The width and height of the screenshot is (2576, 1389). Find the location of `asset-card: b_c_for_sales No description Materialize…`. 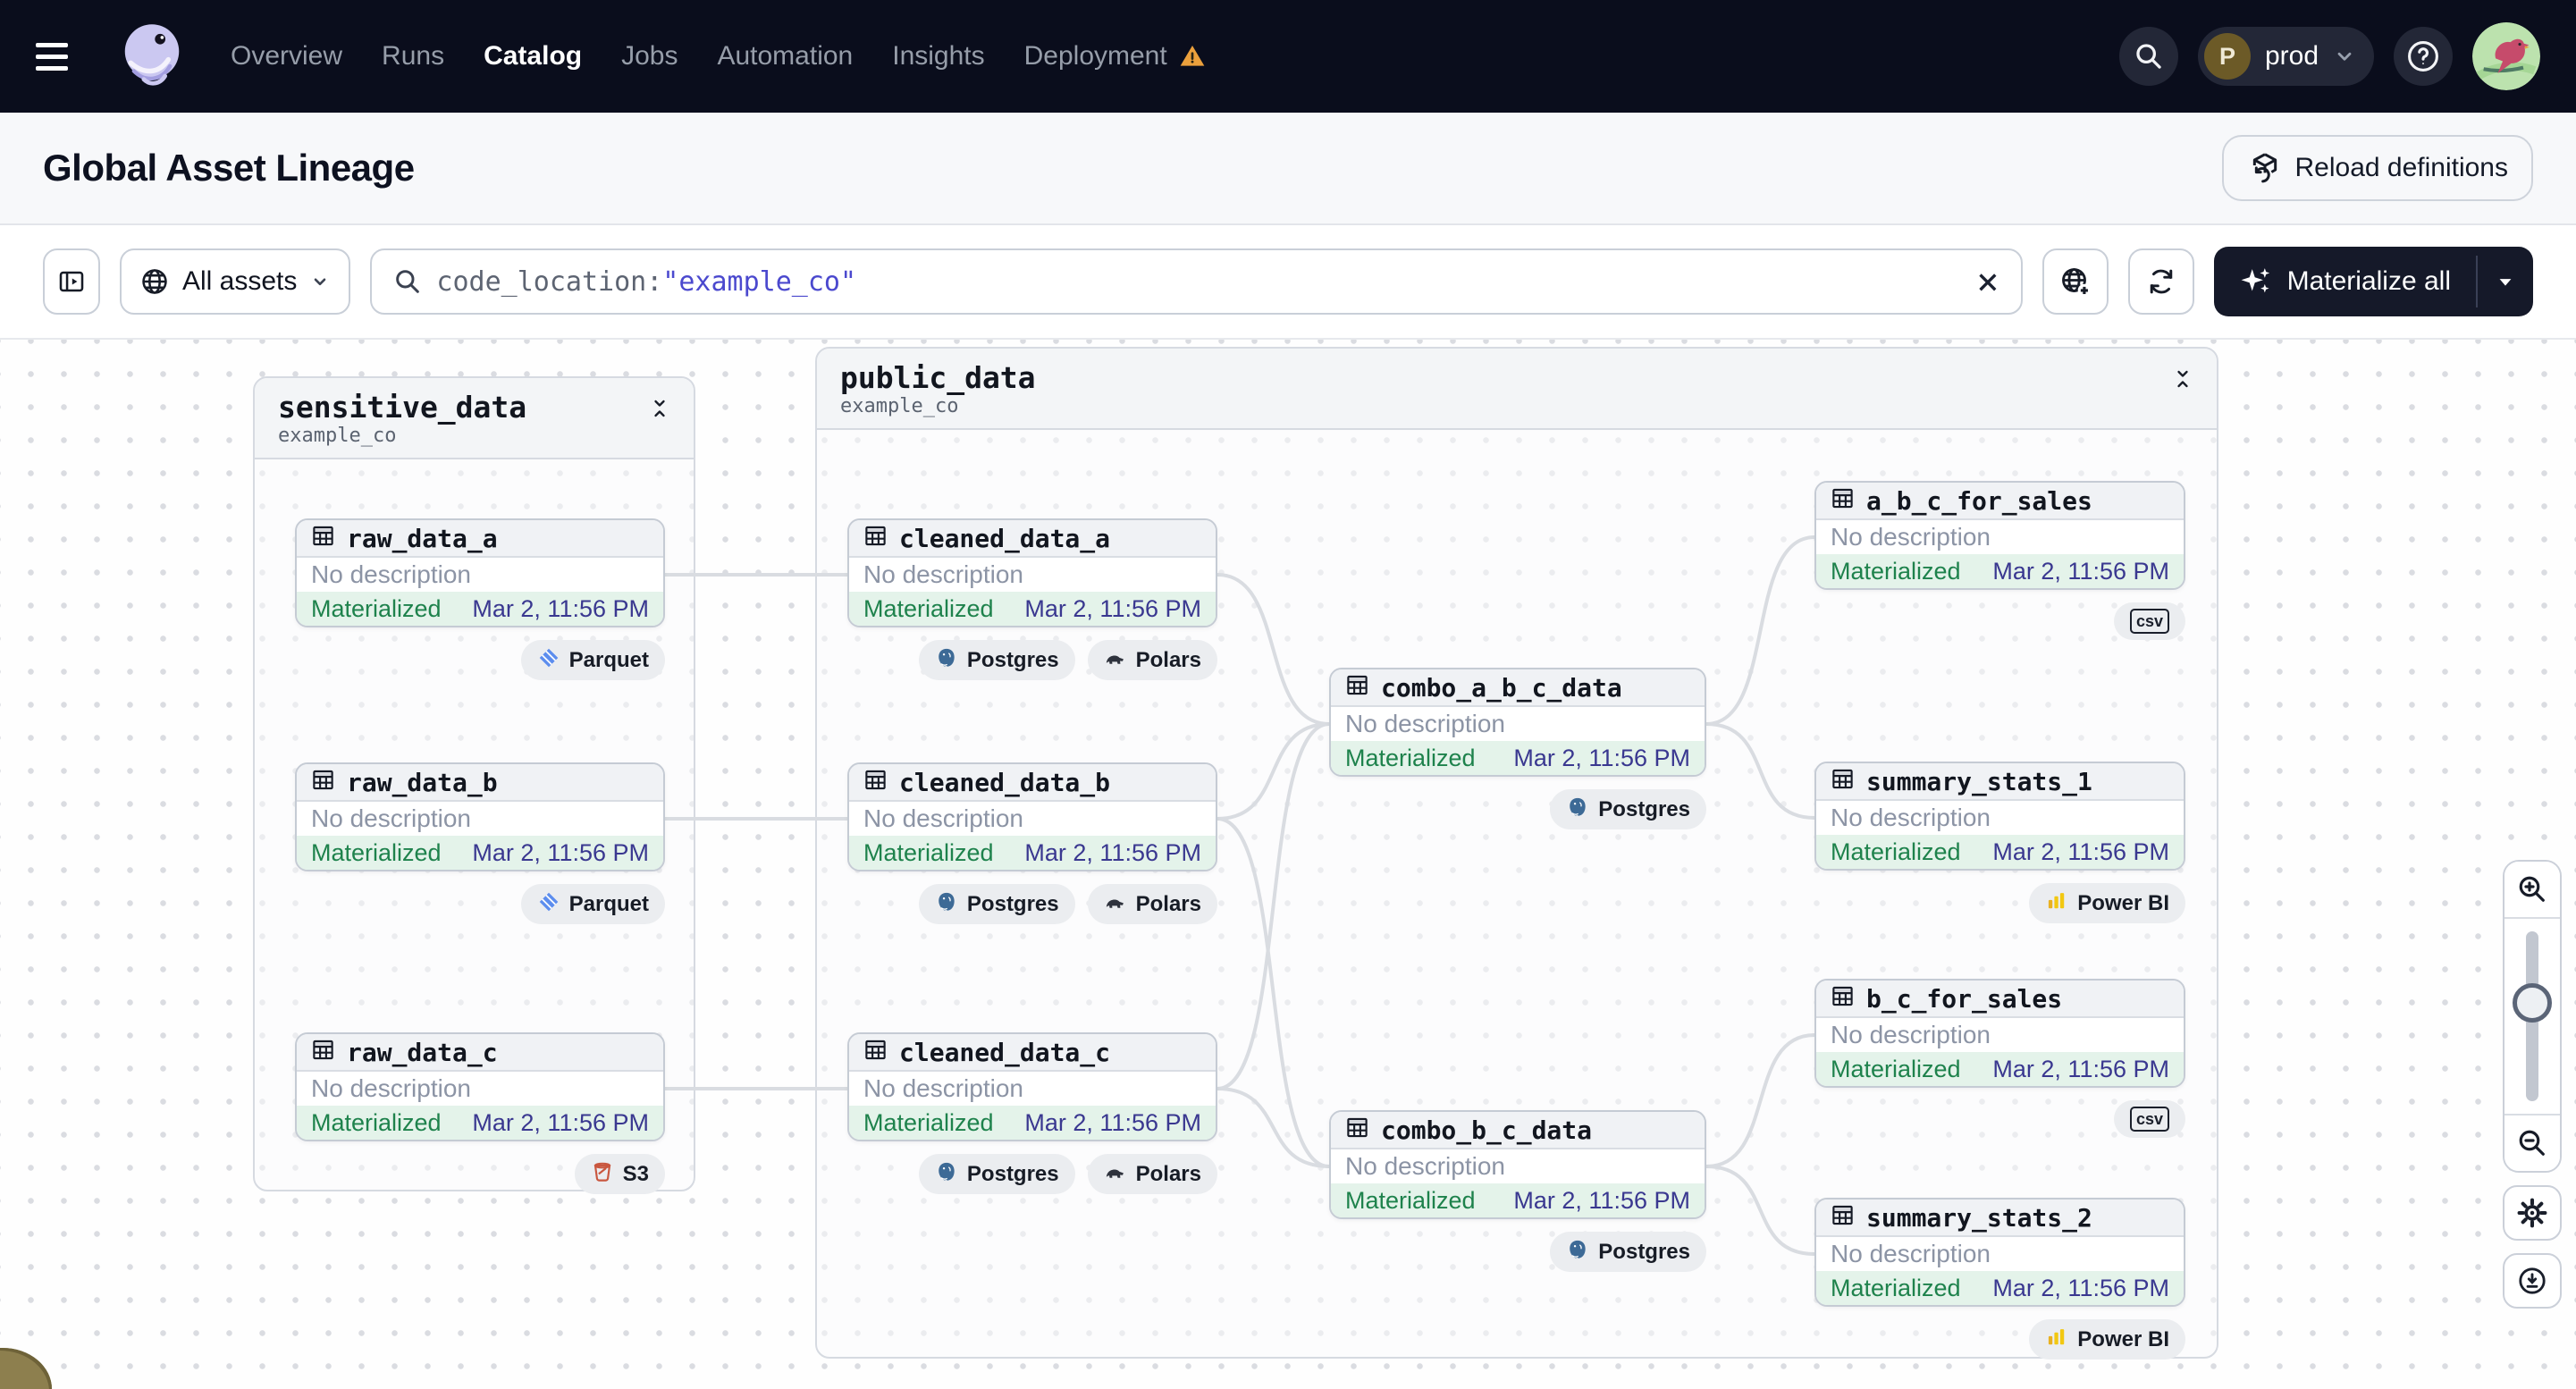

asset-card: b_c_for_sales No description Materialize… is located at coordinates (2000, 1033).